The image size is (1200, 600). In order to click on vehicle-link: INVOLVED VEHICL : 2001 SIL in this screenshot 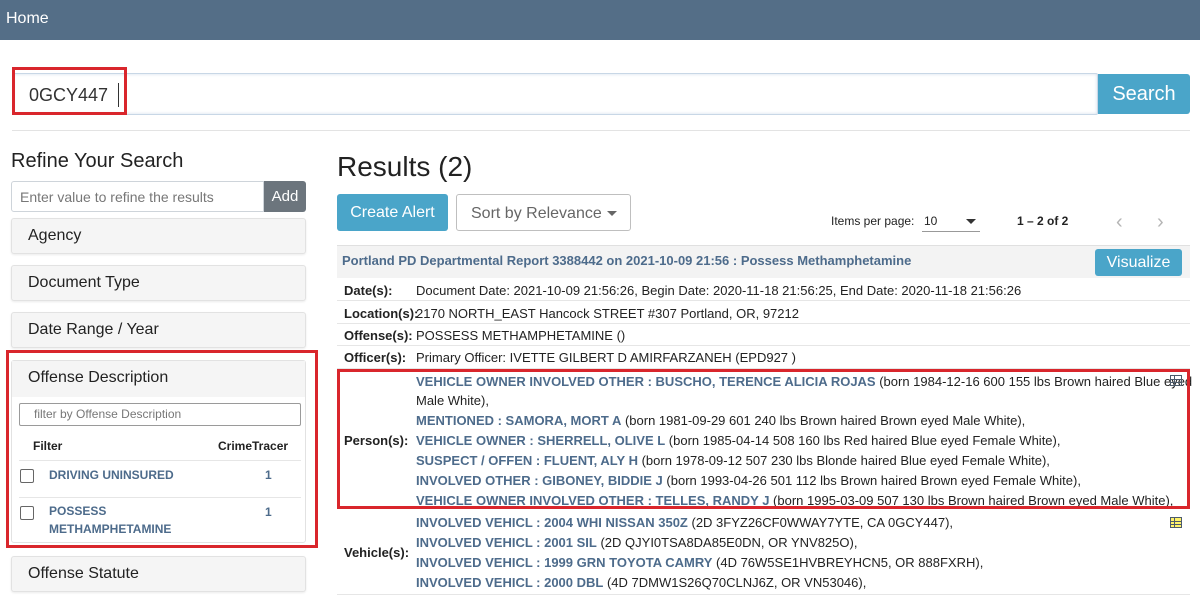, I will do `click(506, 542)`.